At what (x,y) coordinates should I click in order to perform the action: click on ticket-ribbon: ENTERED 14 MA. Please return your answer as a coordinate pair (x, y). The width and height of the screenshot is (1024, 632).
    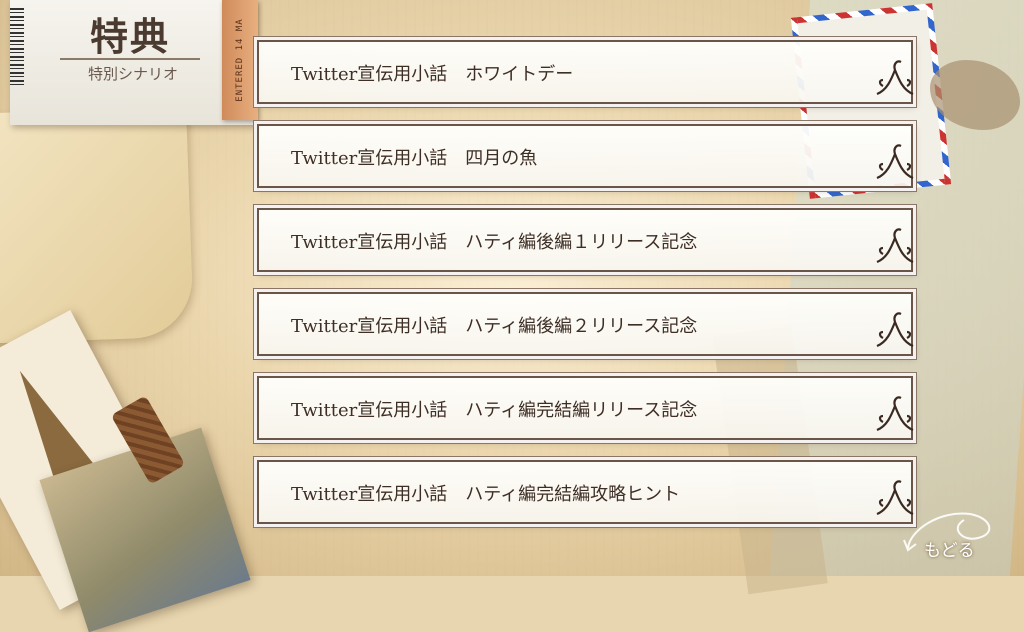
    Looking at the image, I should click on (240, 60).